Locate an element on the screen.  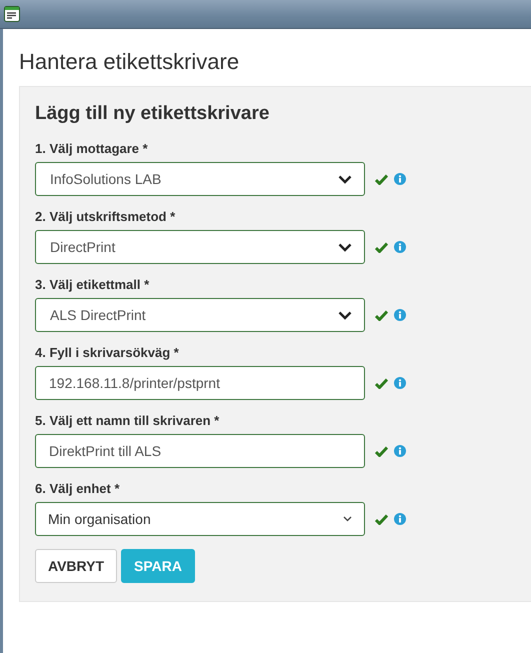
cancel-button: AVBRYT is located at coordinates (76, 566).